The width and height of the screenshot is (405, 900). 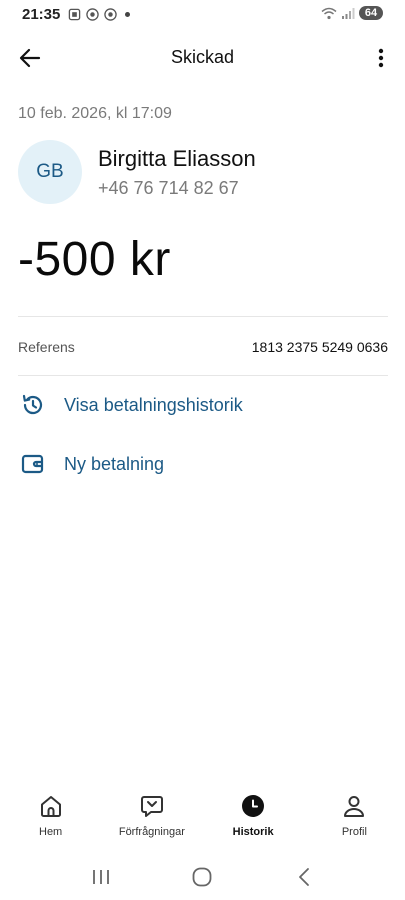 I want to click on recipient-card: GB Birgitta Eliasson +46 76 714 82 67, so click(x=203, y=173).